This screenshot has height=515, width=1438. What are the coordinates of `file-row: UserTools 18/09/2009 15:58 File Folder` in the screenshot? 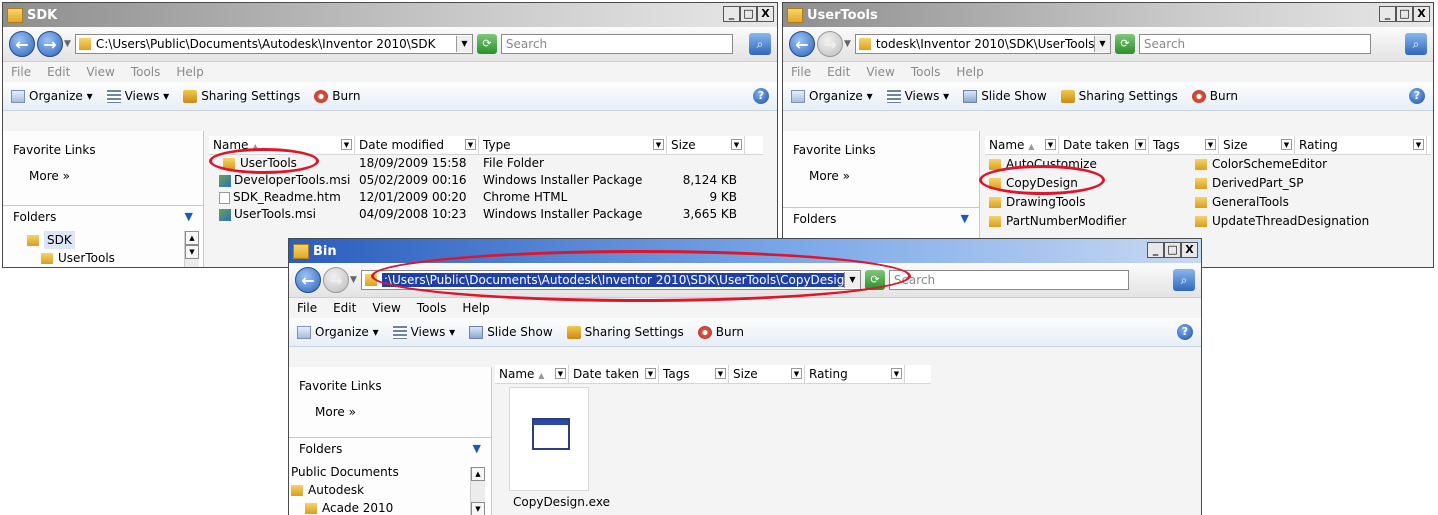 It's located at (489, 163).